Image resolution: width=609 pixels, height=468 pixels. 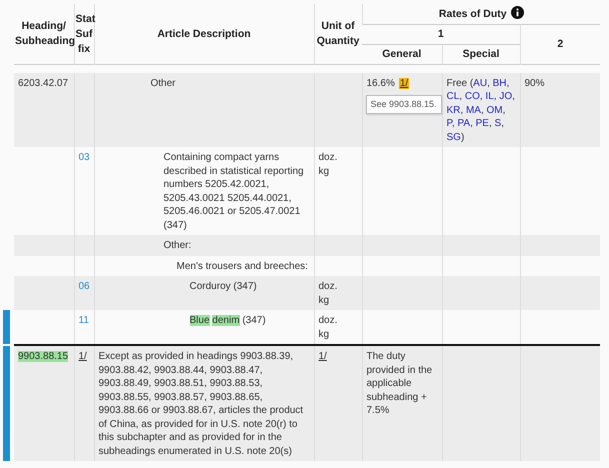 What do you see at coordinates (517, 12) in the screenshot?
I see `info-icon` at bounding box center [517, 12].